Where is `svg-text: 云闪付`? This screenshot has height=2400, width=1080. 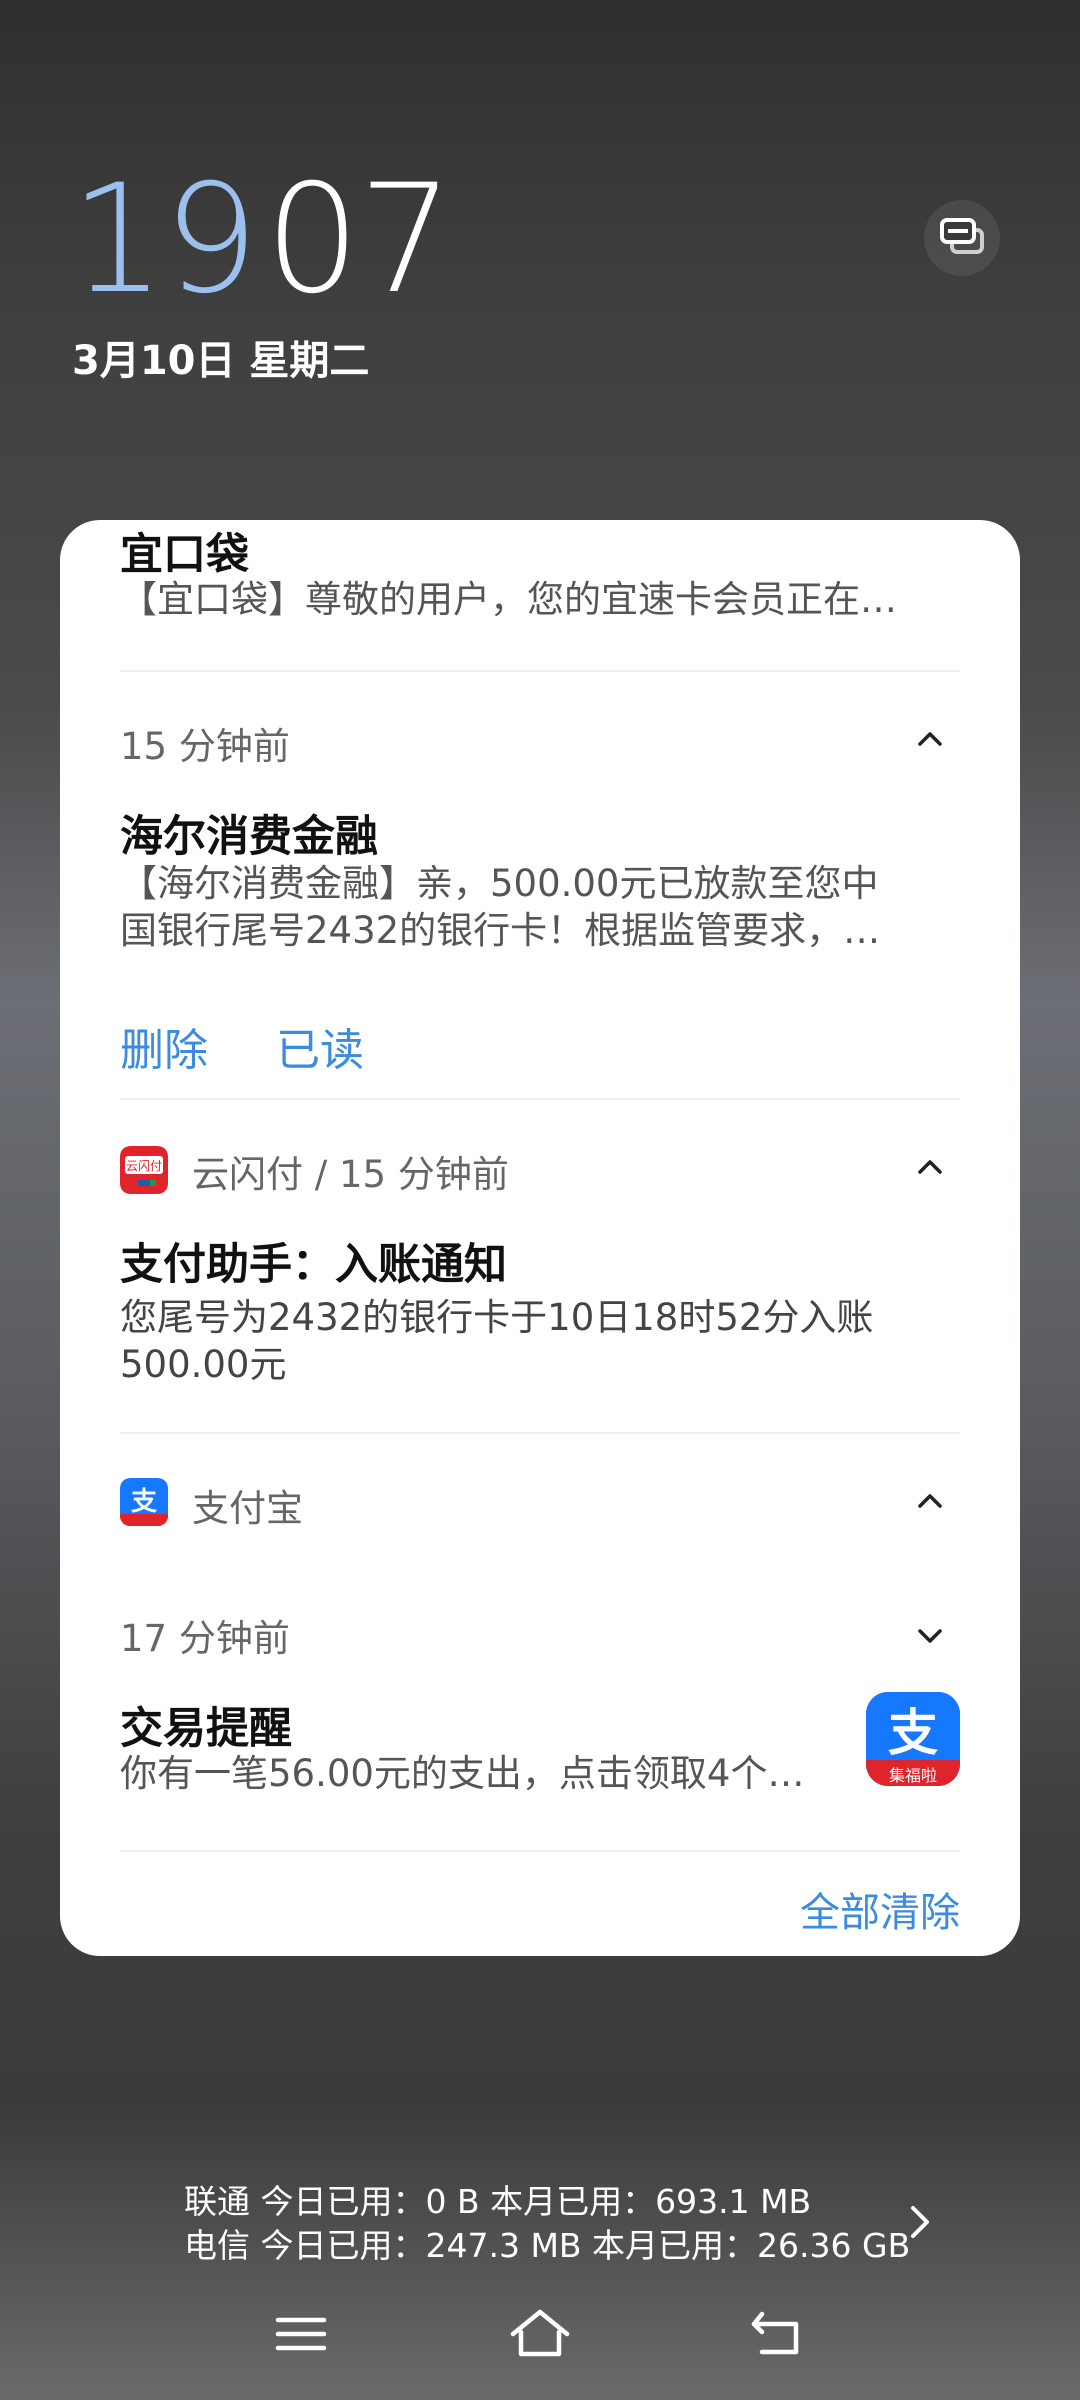
svg-text: 云闪付 is located at coordinates (144, 1166).